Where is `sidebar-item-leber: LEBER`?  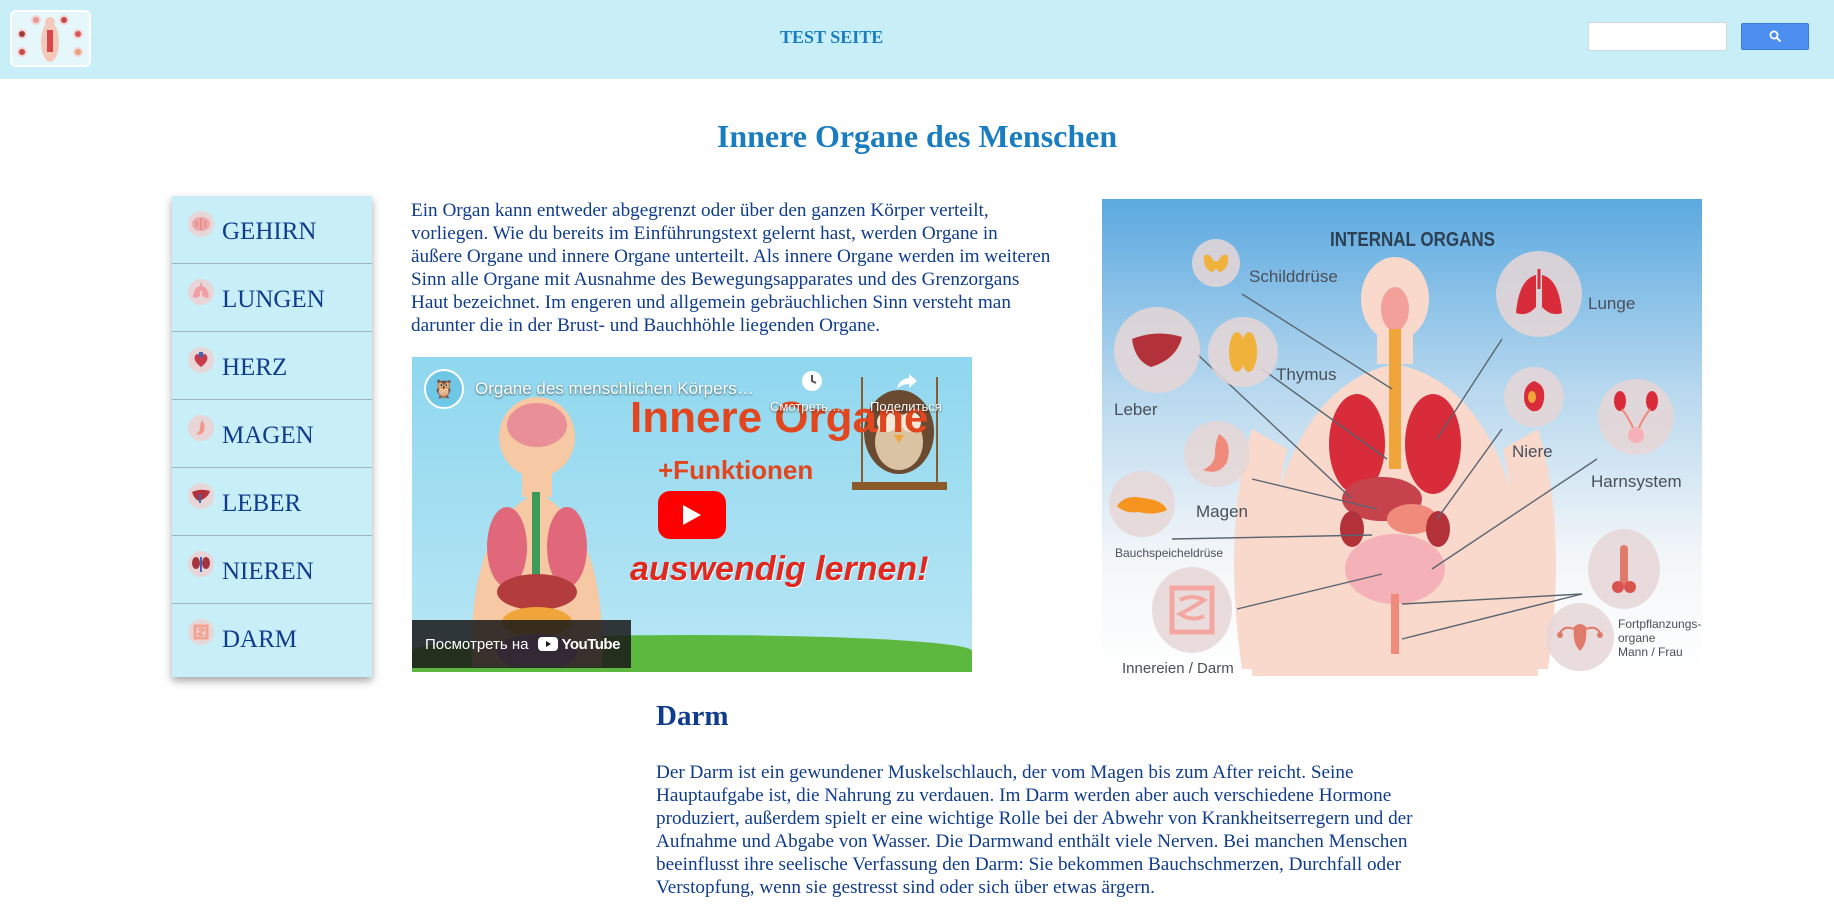
sidebar-item-leber: LEBER is located at coordinates (272, 502).